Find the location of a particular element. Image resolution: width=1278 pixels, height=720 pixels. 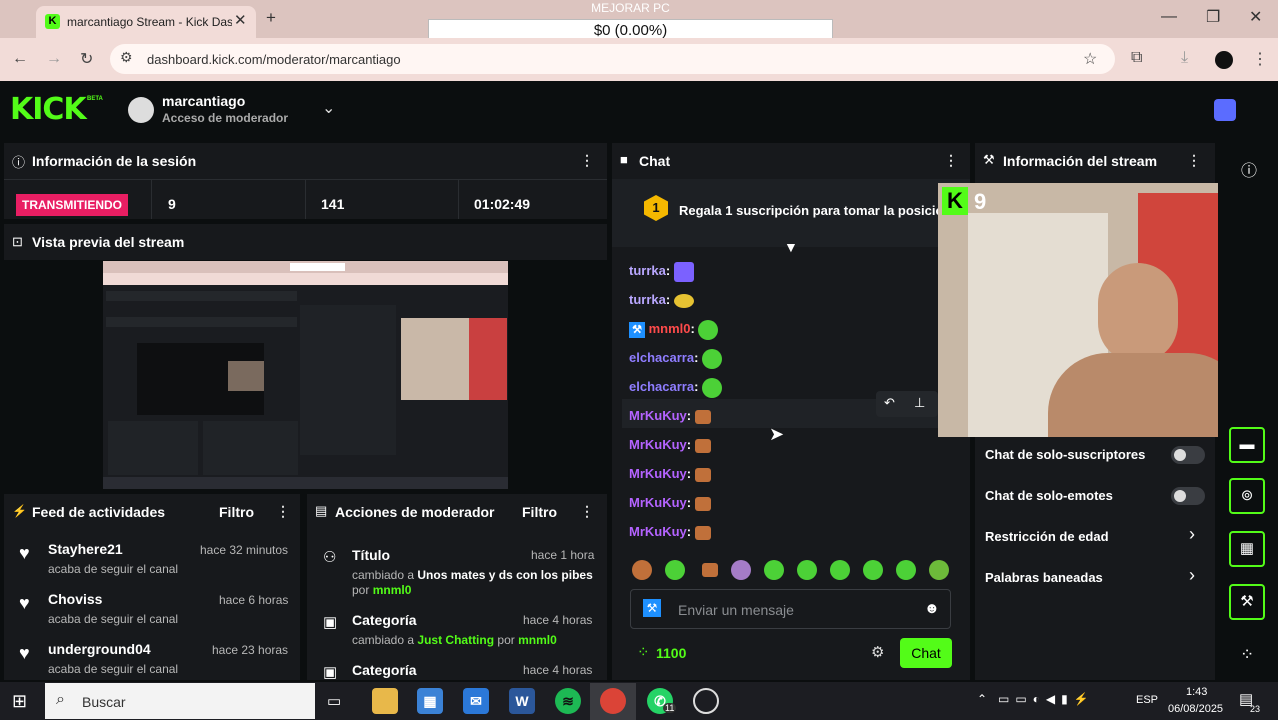

store-icon: ▦ is located at coordinates (430, 701).